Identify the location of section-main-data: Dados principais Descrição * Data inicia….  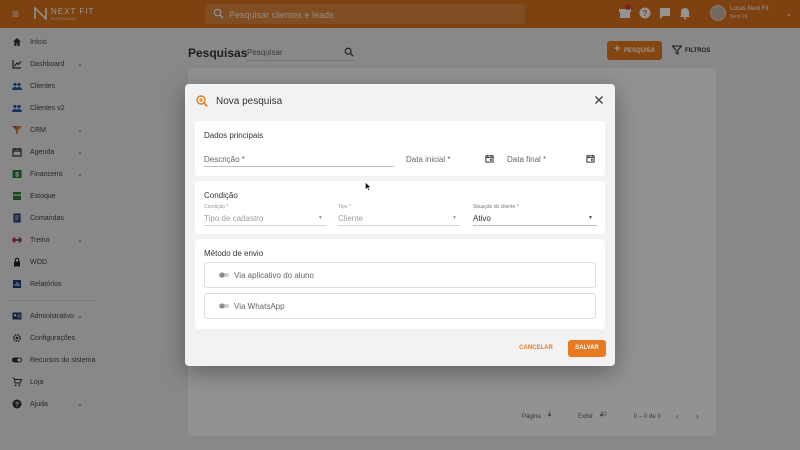
(400, 148).